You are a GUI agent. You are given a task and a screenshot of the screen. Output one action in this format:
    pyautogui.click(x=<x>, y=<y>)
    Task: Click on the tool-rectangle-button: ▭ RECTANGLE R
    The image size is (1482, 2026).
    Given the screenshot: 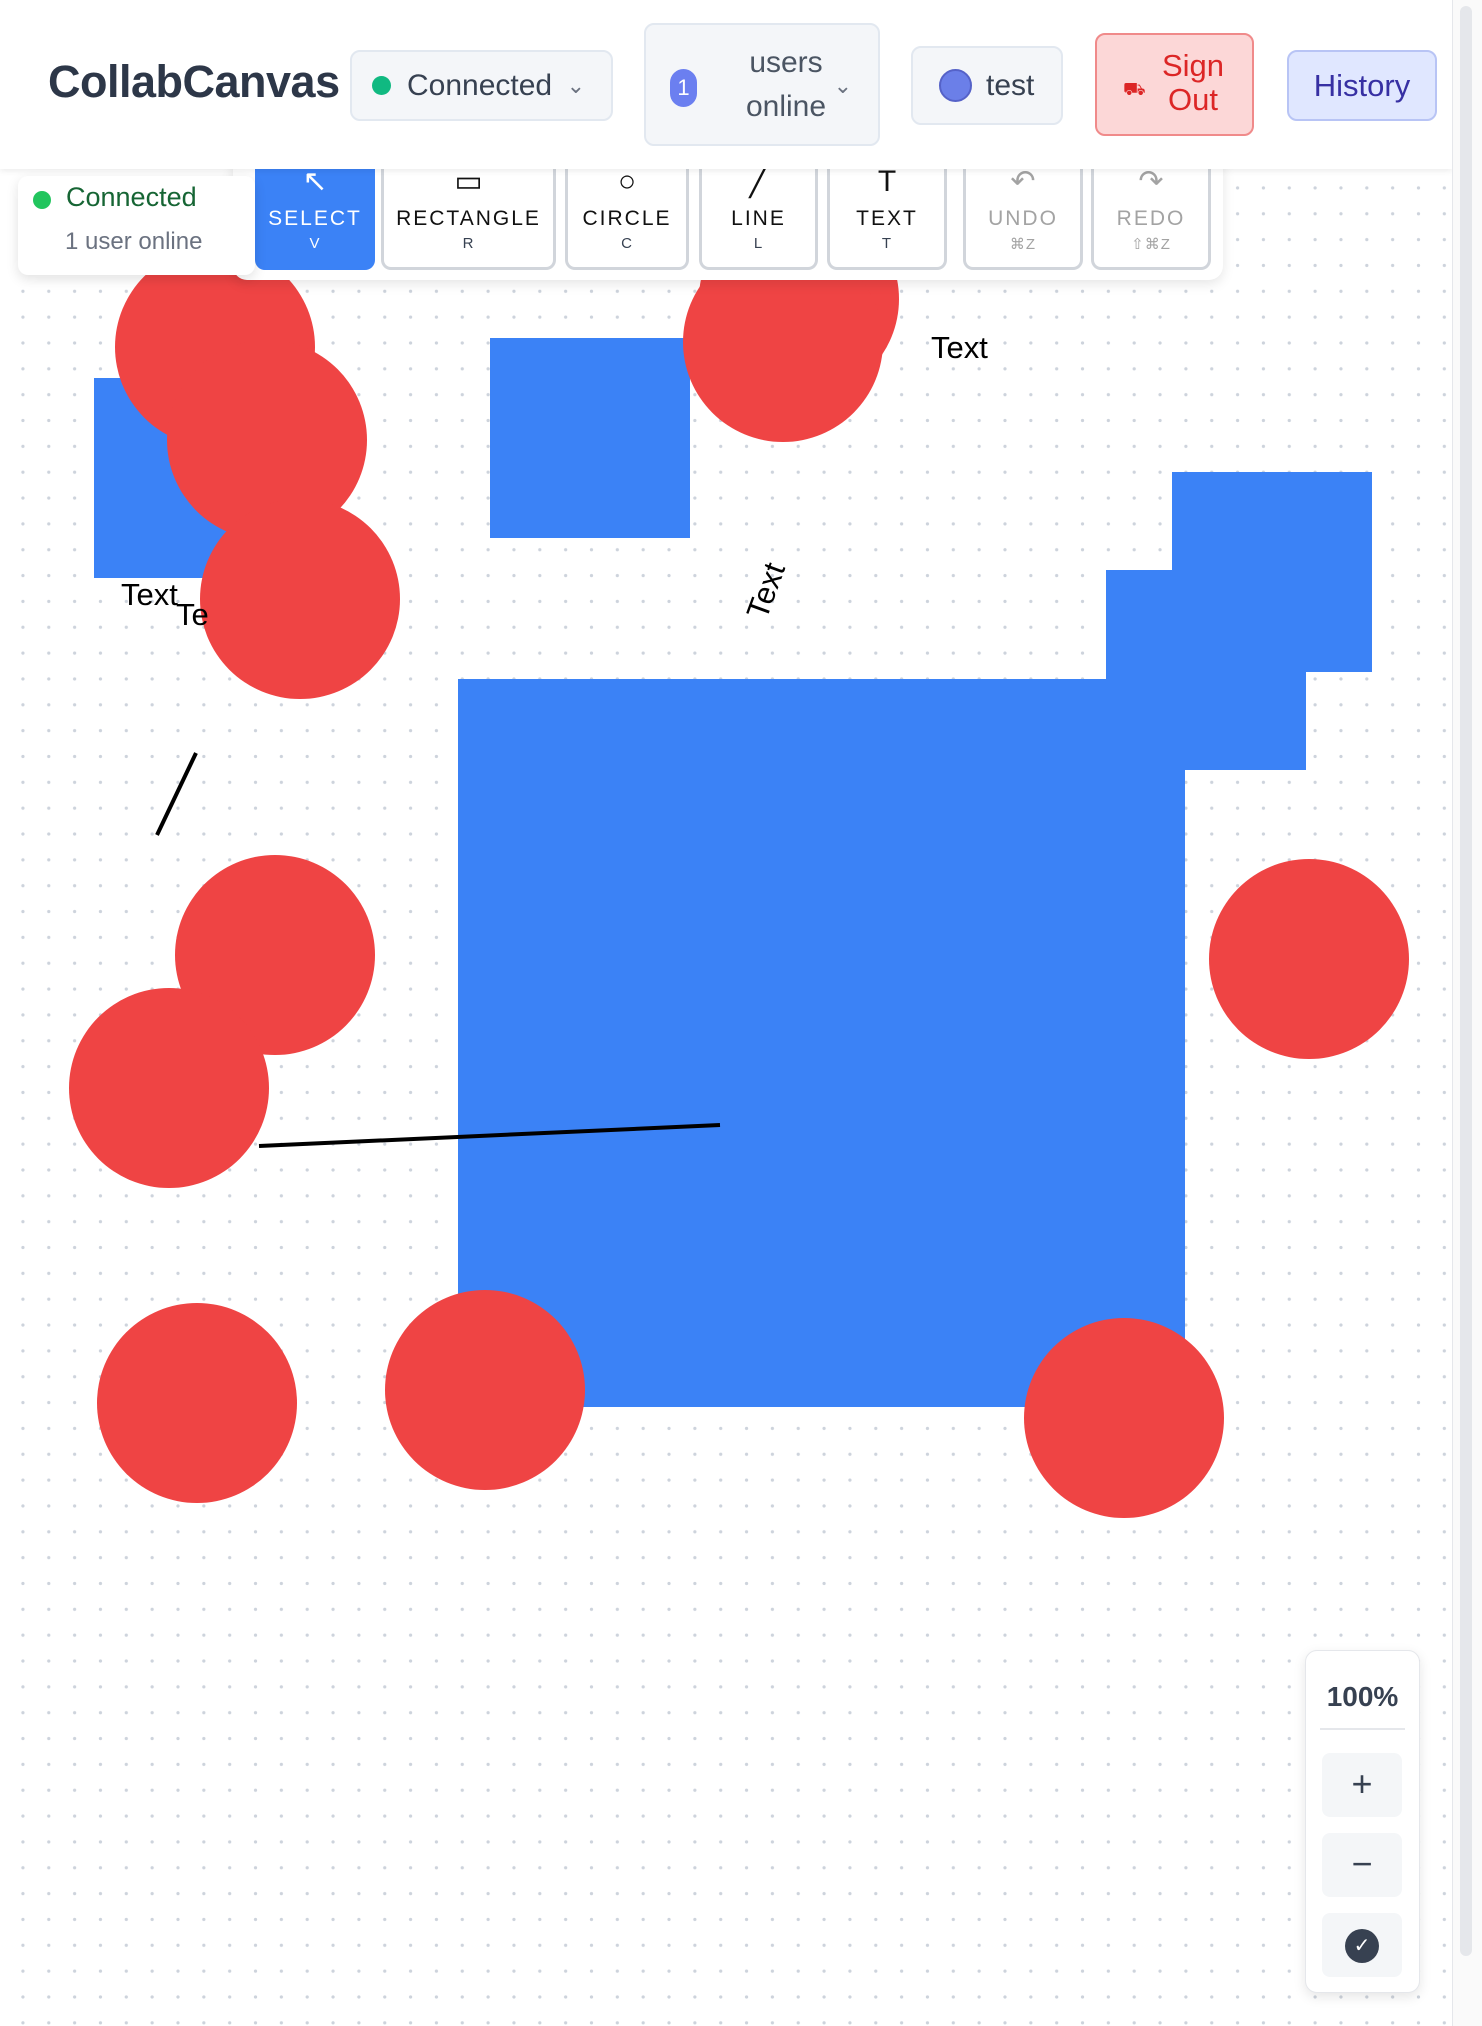 What is the action you would take?
    pyautogui.click(x=468, y=212)
    